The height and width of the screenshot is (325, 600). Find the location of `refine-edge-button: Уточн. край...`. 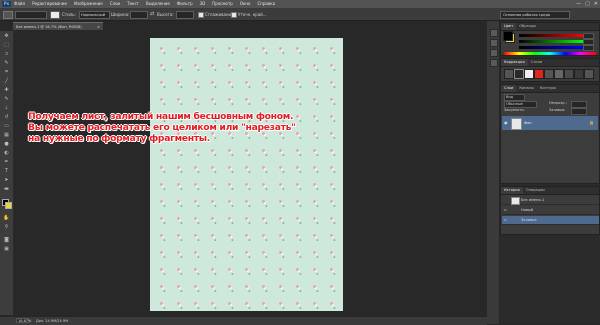

refine-edge-button: Уточн. край... is located at coordinates (252, 14).